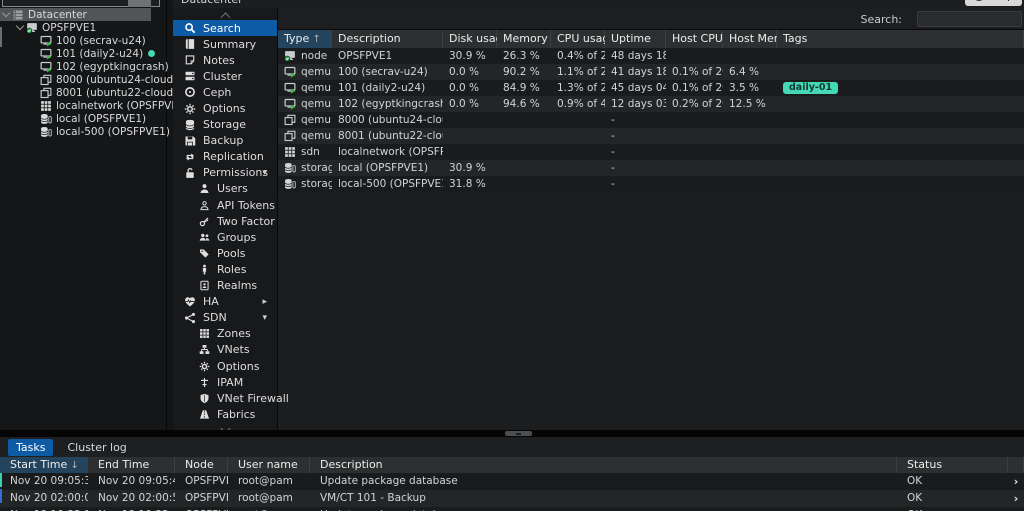  What do you see at coordinates (651, 136) in the screenshot?
I see `table-row: qemu 8001 (ubuntu22-cloud) -` at bounding box center [651, 136].